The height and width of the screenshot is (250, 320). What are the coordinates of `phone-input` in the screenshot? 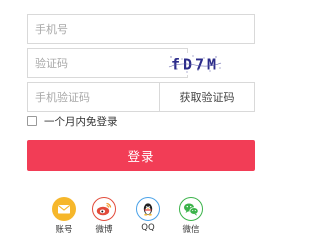 It's located at (141, 29).